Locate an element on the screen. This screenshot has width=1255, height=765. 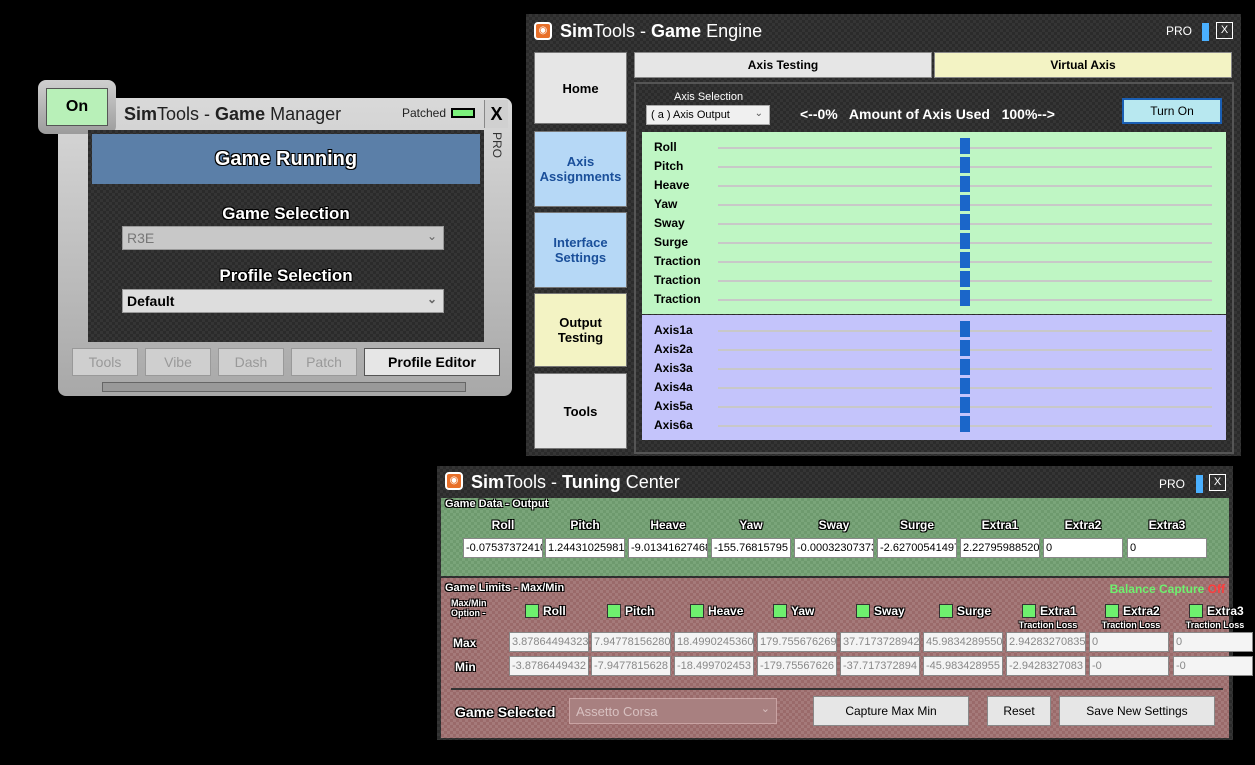
axis-slider-row: Axis2a is located at coordinates (934, 349).